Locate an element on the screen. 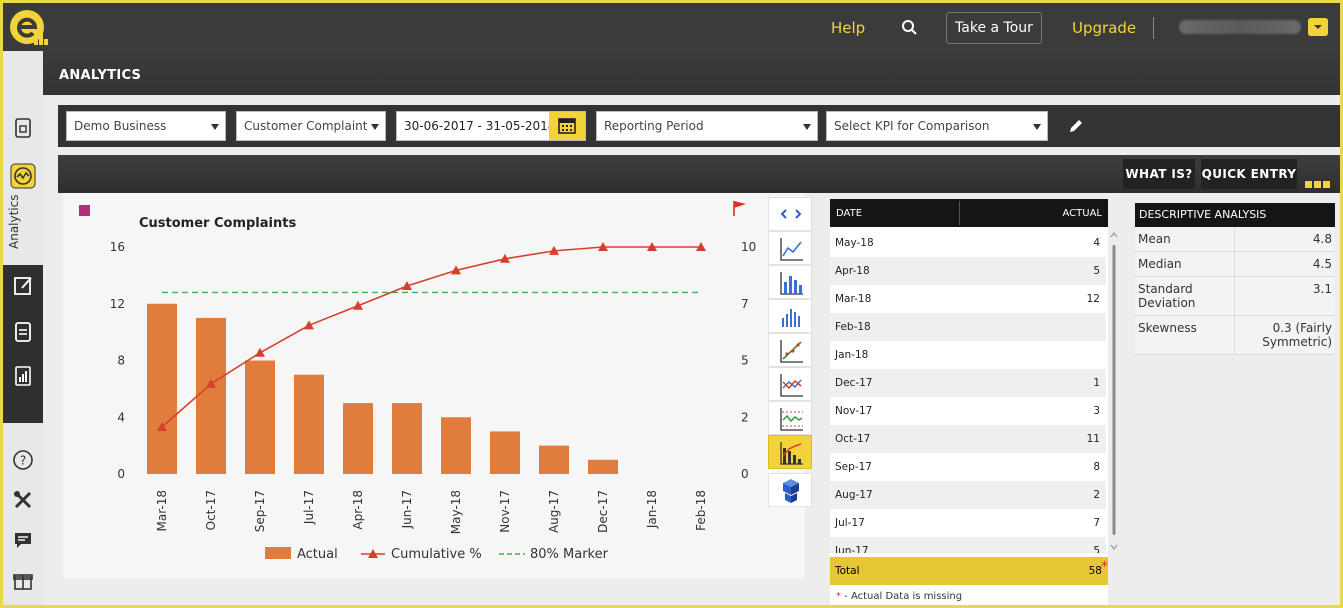  chart-type-line is located at coordinates (790, 248).